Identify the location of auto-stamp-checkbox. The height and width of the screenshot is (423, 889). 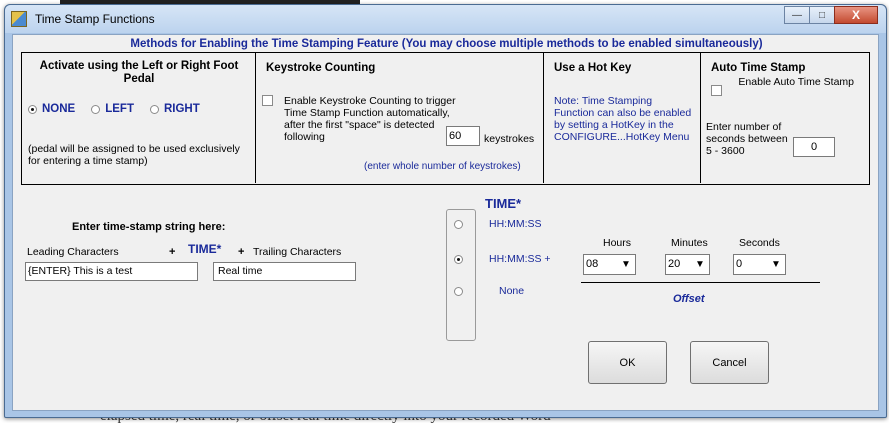
(716, 90).